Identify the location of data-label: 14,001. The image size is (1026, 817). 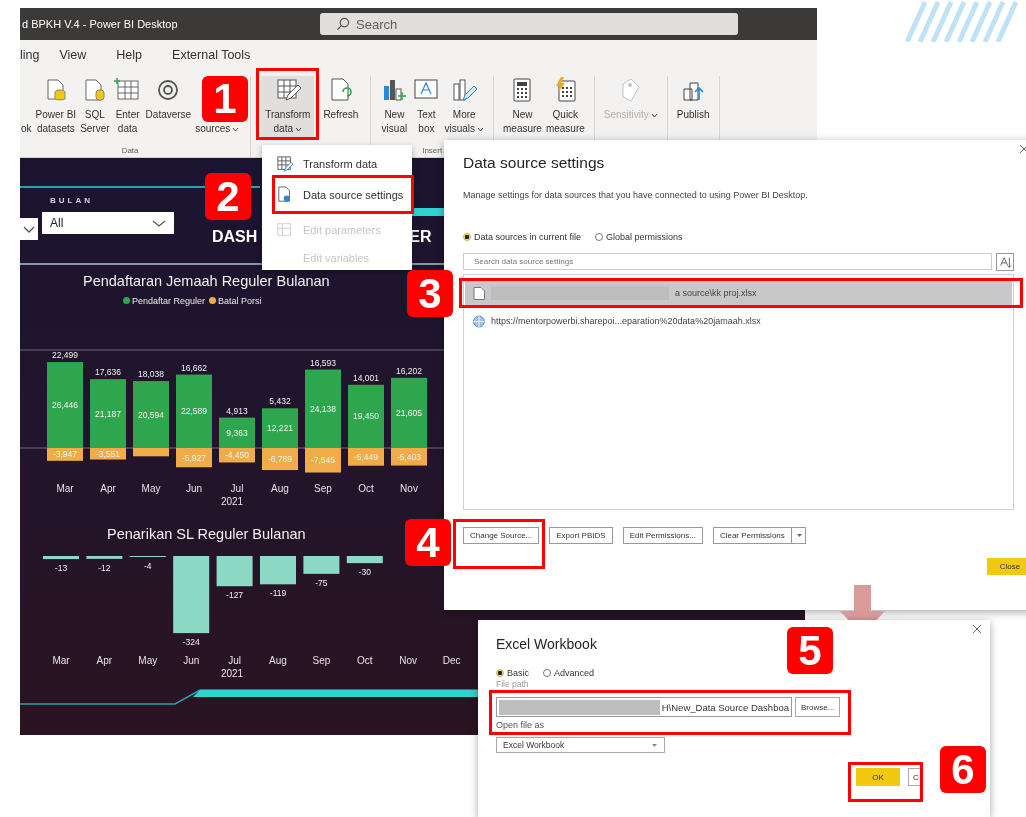
(366, 377).